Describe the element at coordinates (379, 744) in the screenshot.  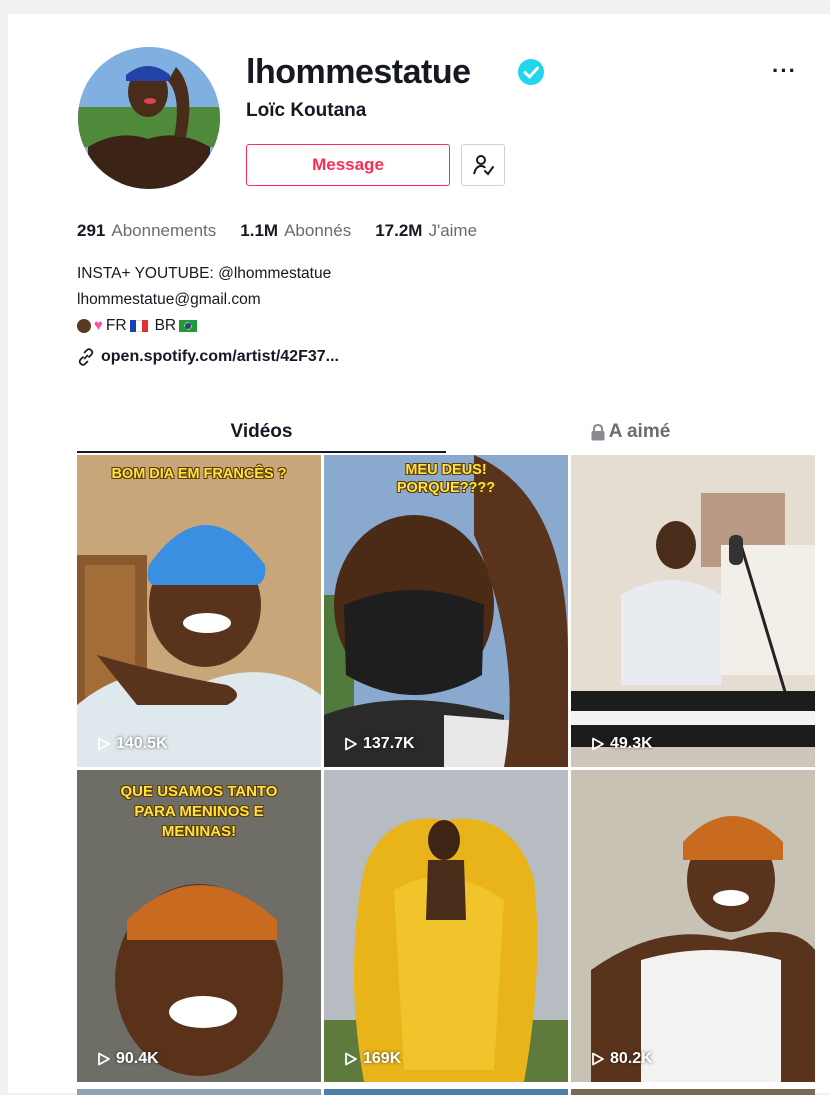
I see `view-count: 137.7K` at that location.